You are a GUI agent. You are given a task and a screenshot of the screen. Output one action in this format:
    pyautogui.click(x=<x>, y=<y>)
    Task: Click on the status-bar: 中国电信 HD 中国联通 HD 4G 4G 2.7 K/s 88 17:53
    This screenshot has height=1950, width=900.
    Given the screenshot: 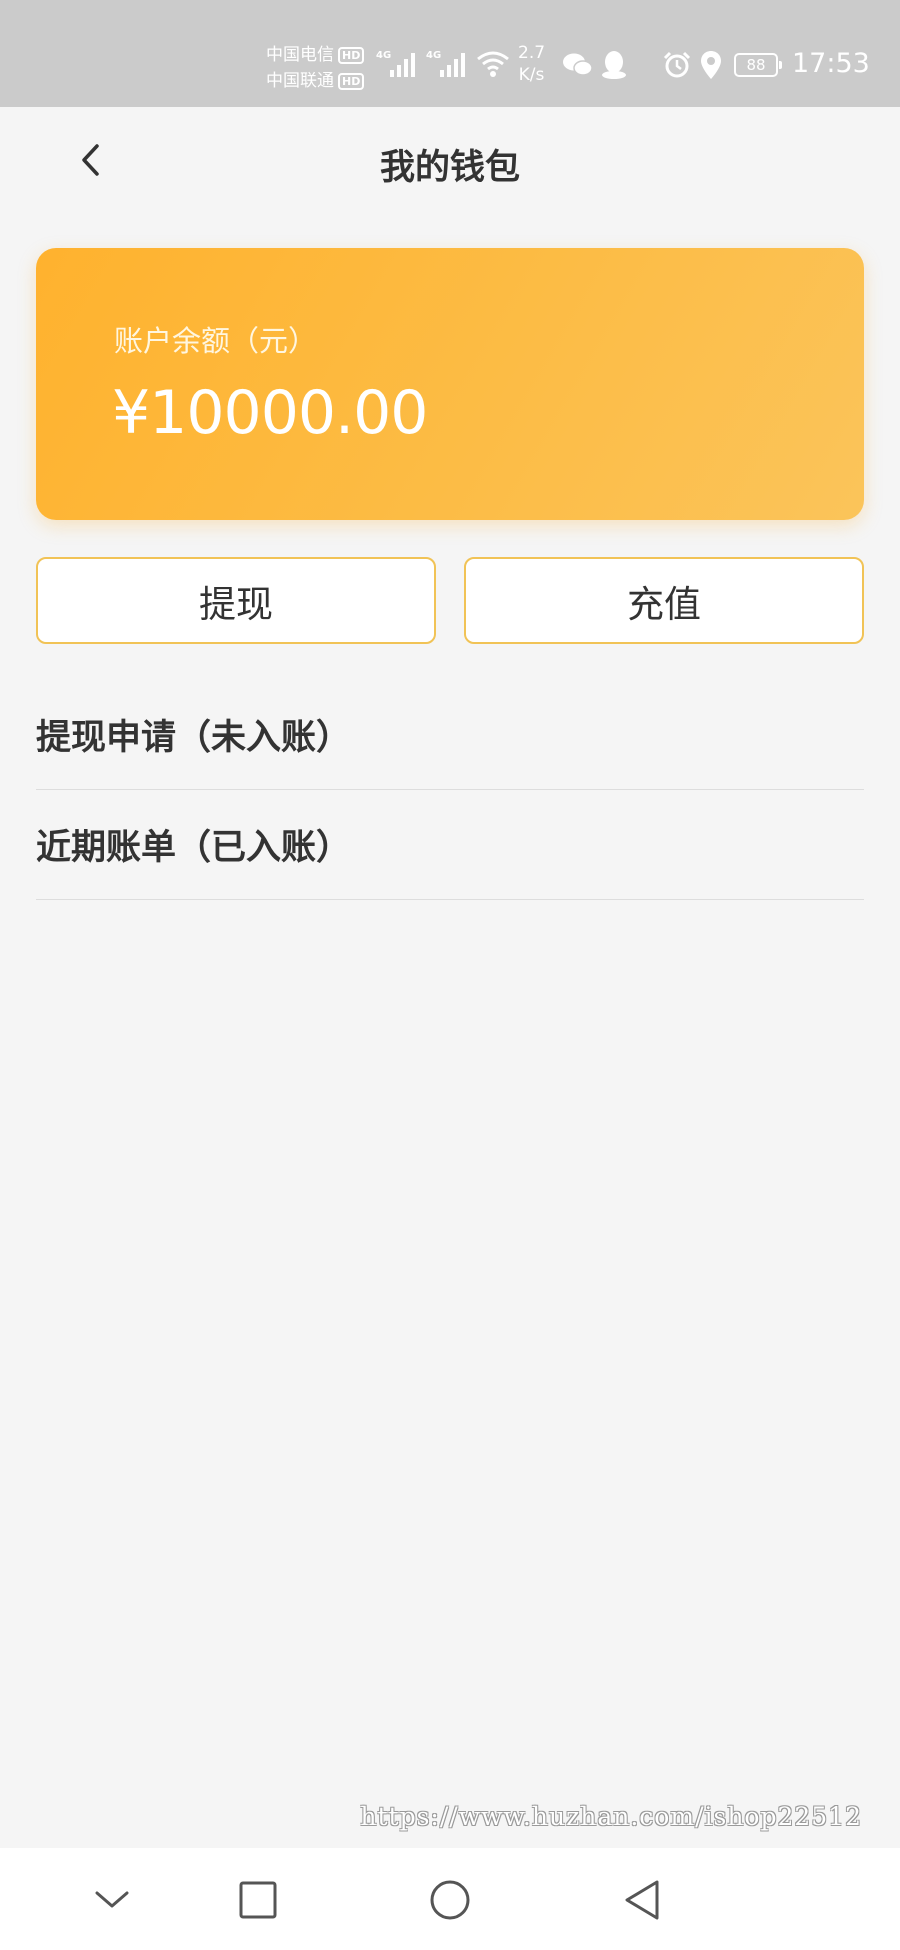 What is the action you would take?
    pyautogui.click(x=450, y=53)
    